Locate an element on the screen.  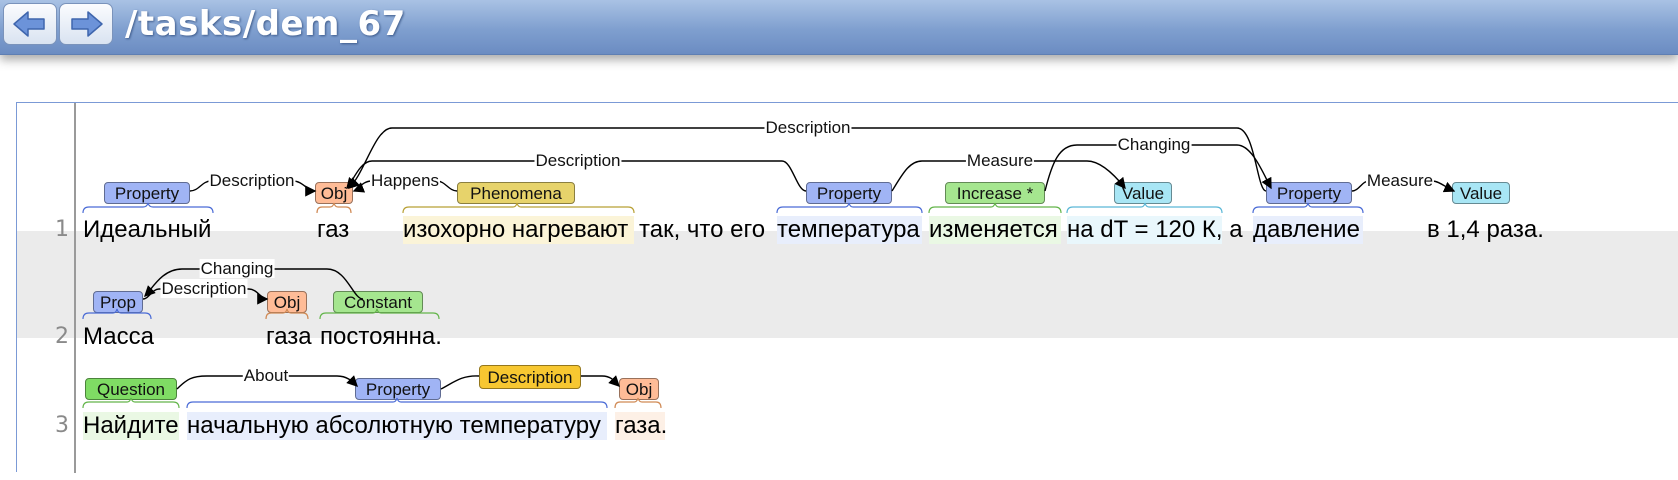
arrow-left-icon is located at coordinates (29, 24).